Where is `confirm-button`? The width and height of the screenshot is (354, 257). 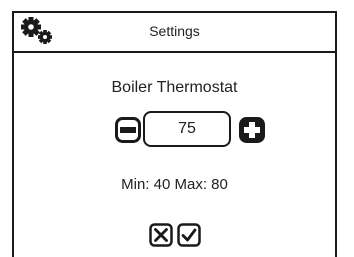 confirm-button is located at coordinates (189, 235).